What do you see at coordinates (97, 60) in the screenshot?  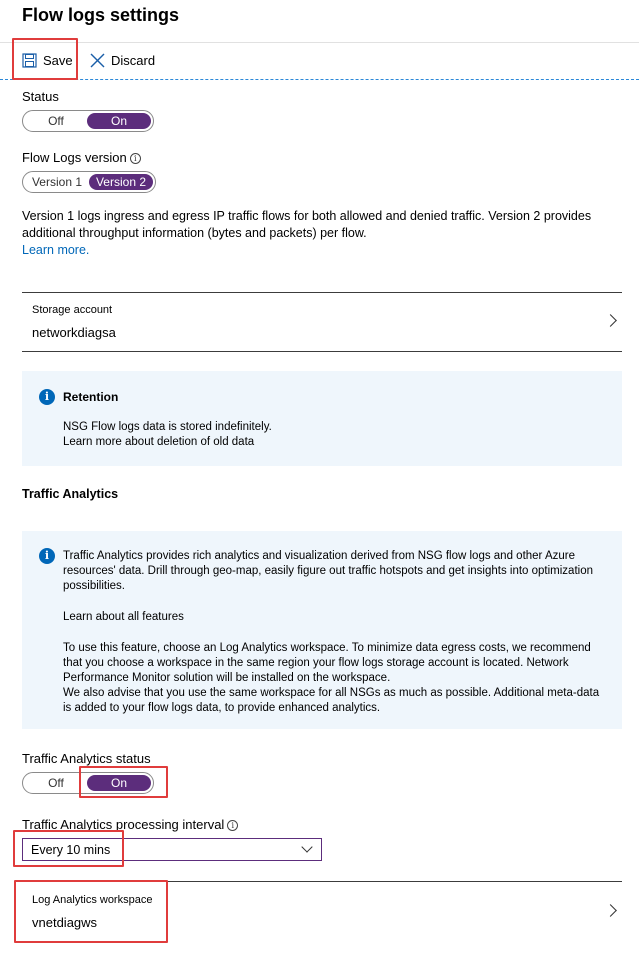 I see `close-icon` at bounding box center [97, 60].